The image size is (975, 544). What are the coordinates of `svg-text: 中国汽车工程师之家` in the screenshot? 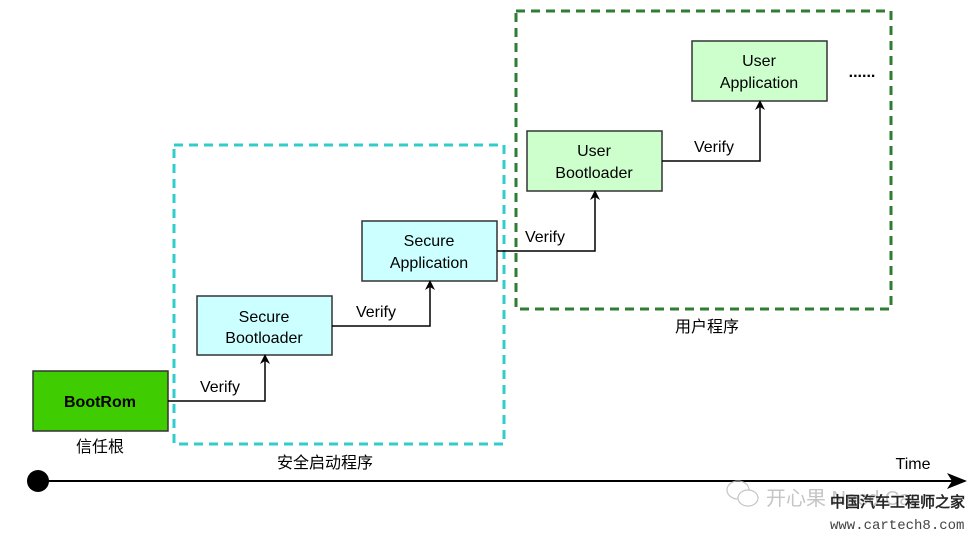 It's located at (897, 502).